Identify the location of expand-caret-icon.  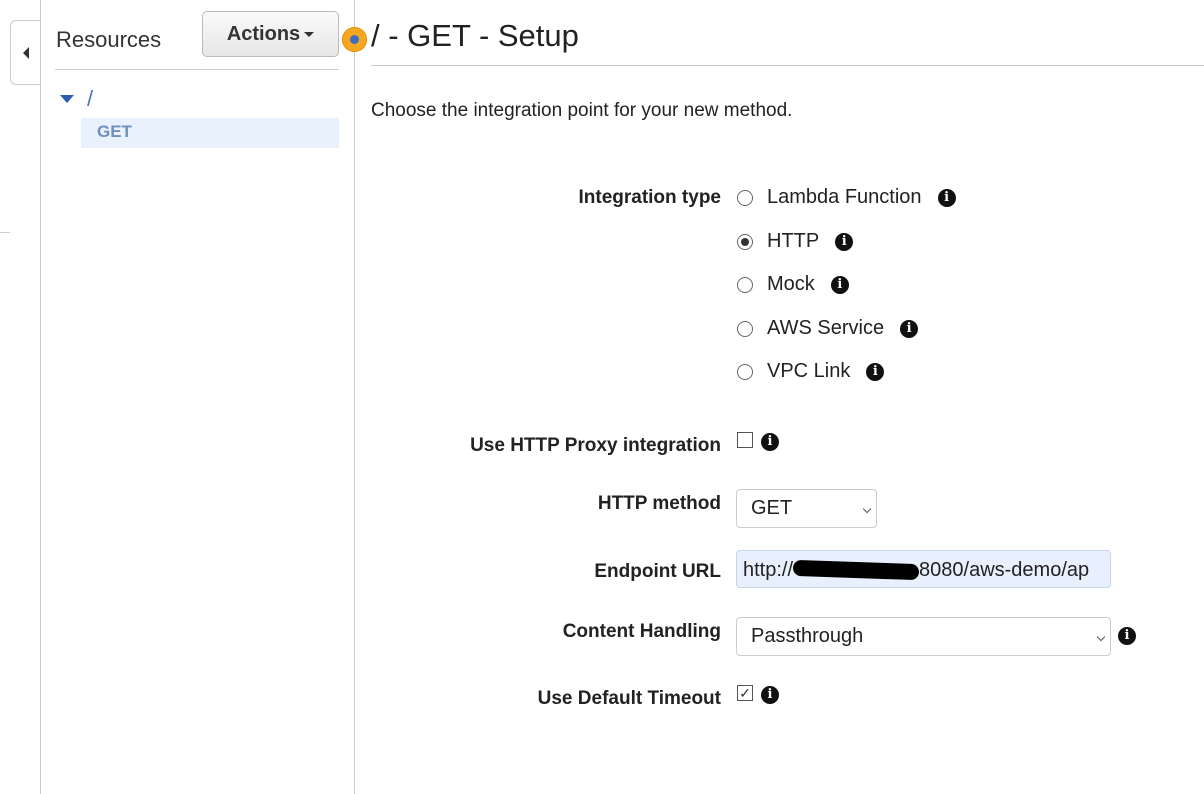
(67, 99).